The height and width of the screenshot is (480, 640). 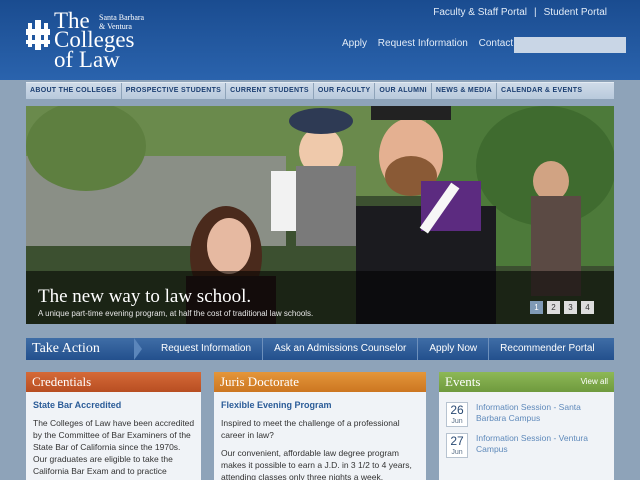 I want to click on apply-link: Apply, so click(x=354, y=43).